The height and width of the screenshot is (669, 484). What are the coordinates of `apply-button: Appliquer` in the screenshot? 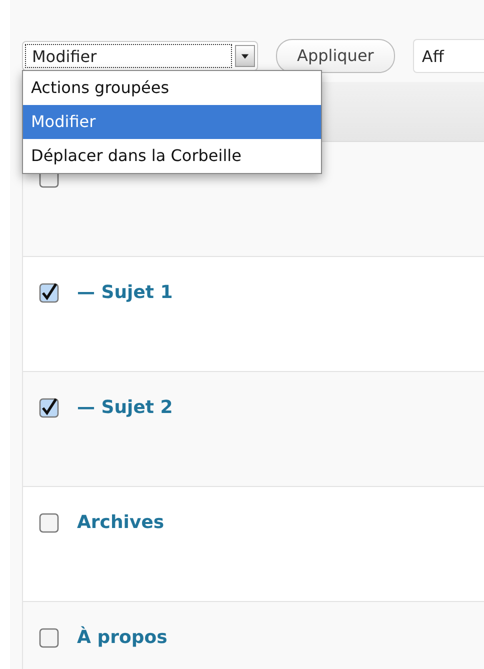 It's located at (335, 55).